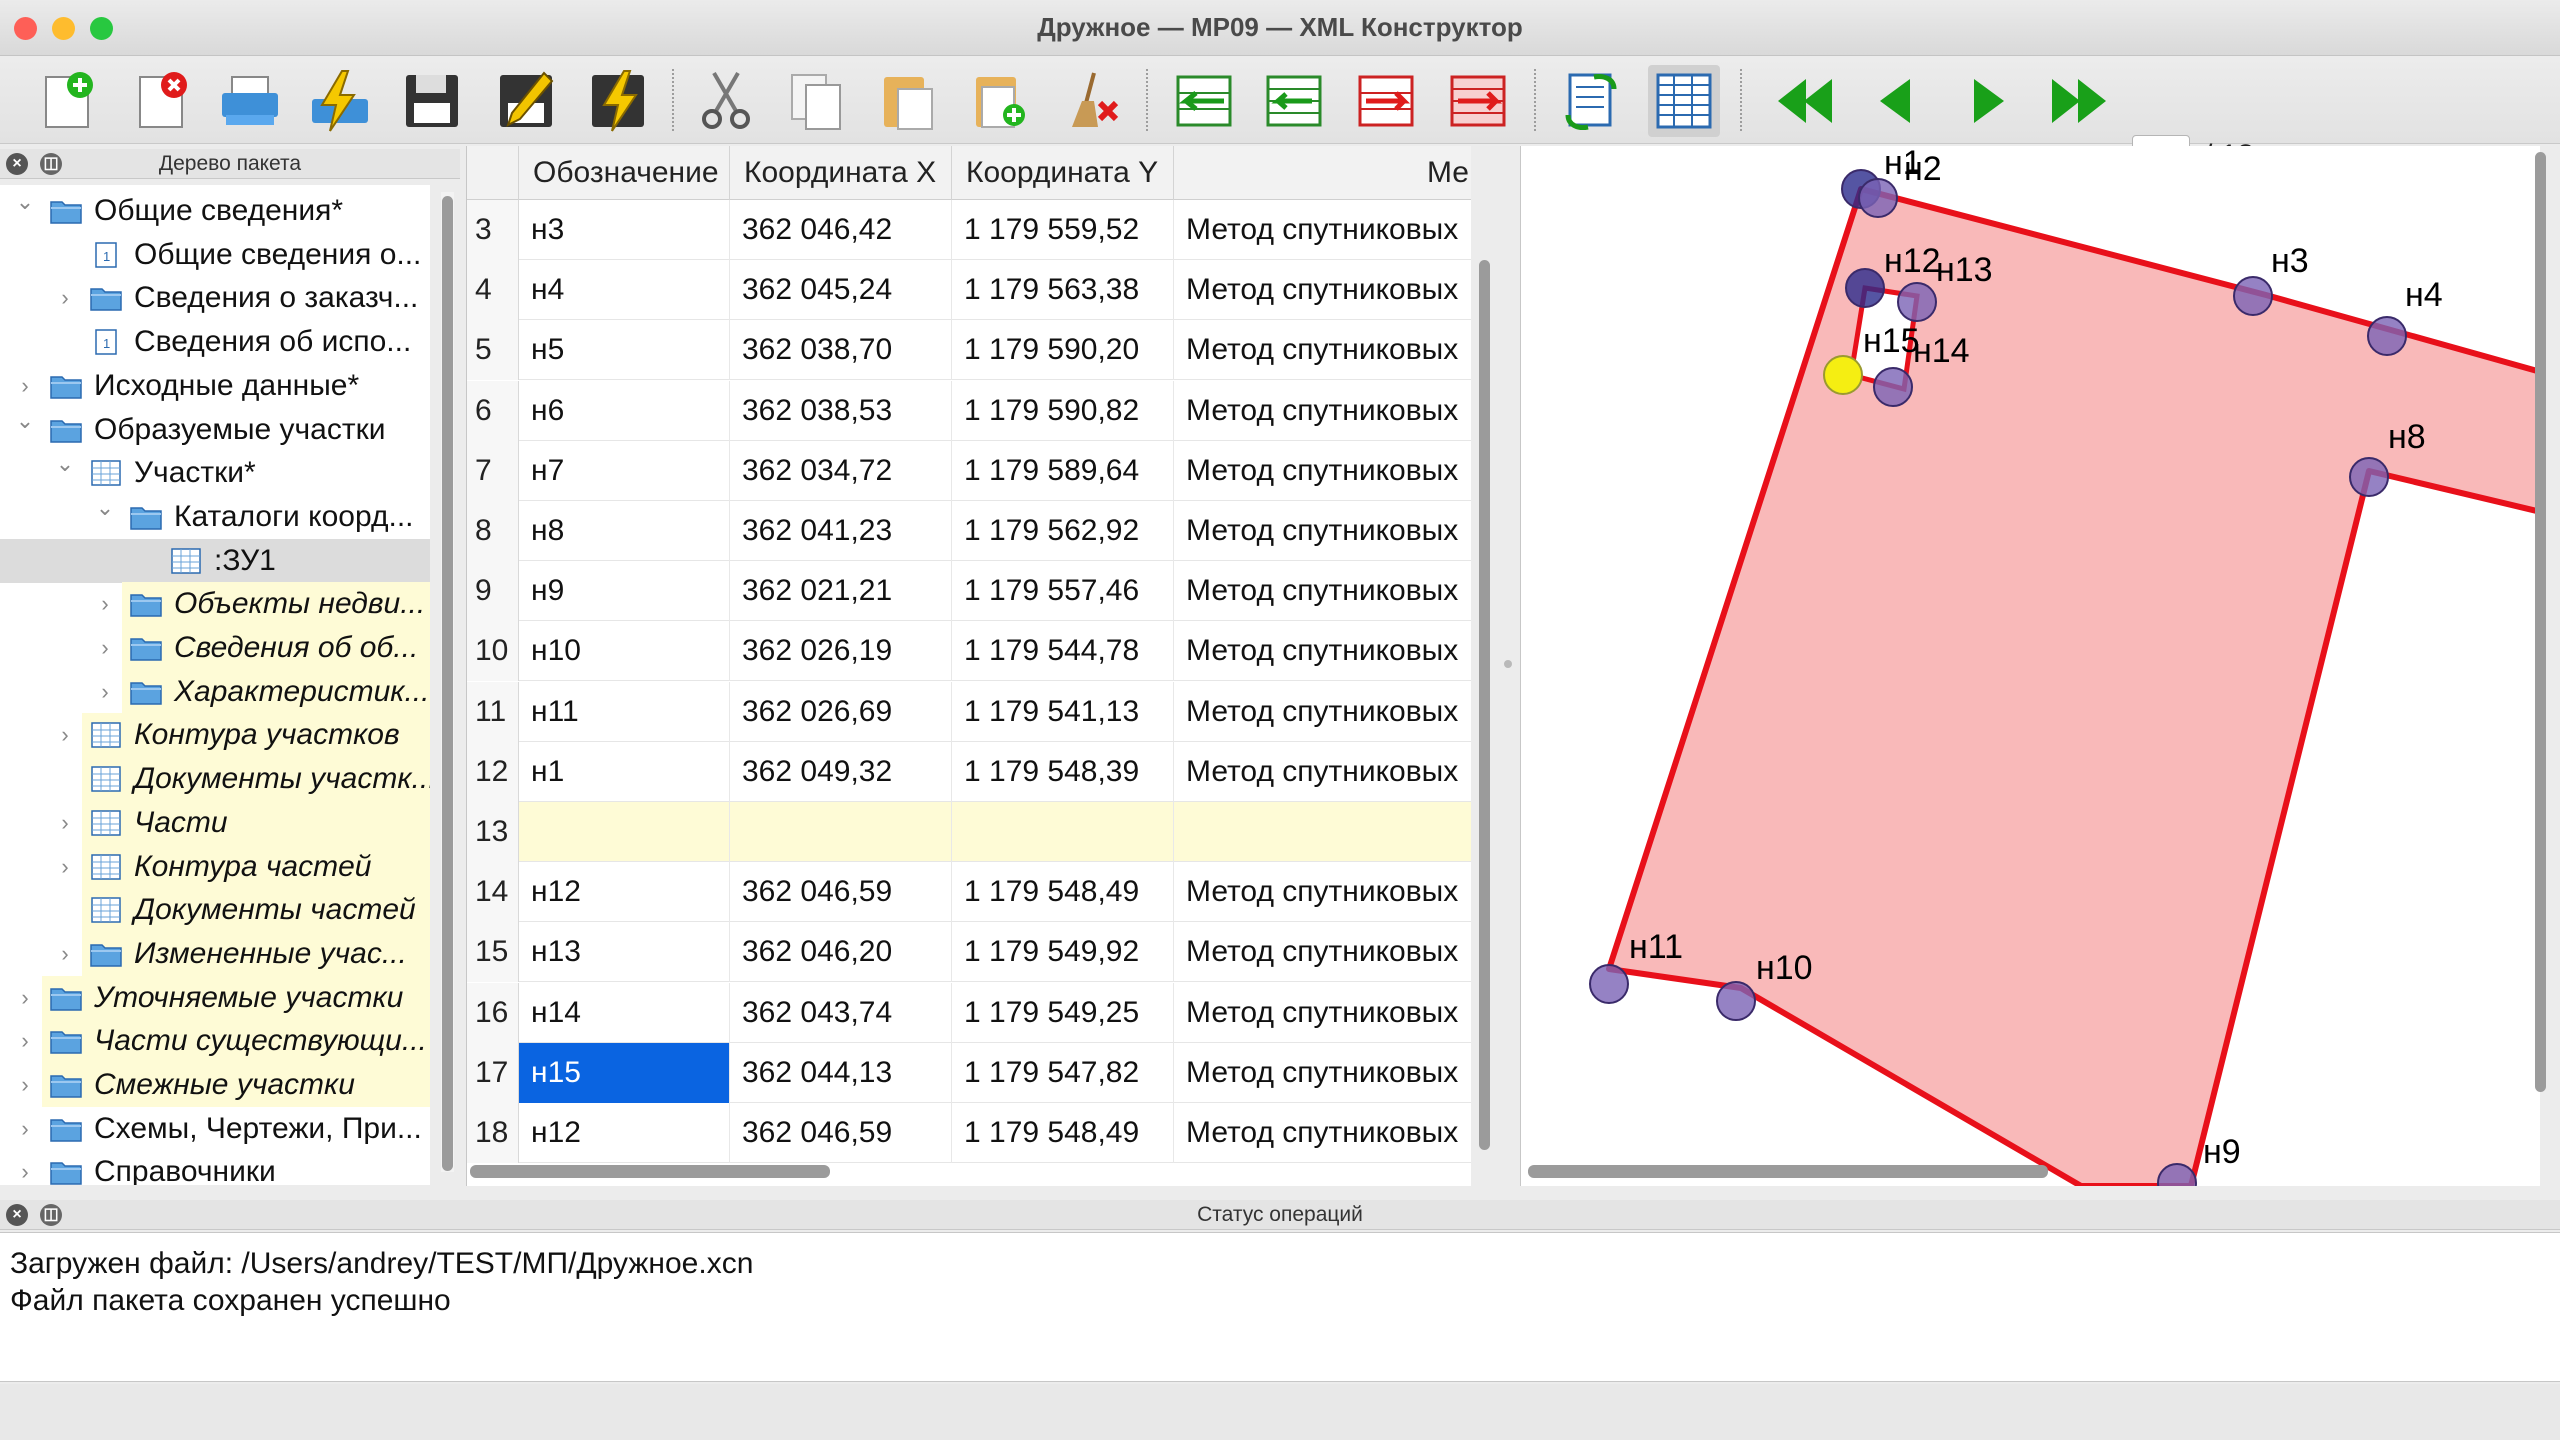  Describe the element at coordinates (17, 164) in the screenshot. I see `close-panel-icon: ×` at that location.